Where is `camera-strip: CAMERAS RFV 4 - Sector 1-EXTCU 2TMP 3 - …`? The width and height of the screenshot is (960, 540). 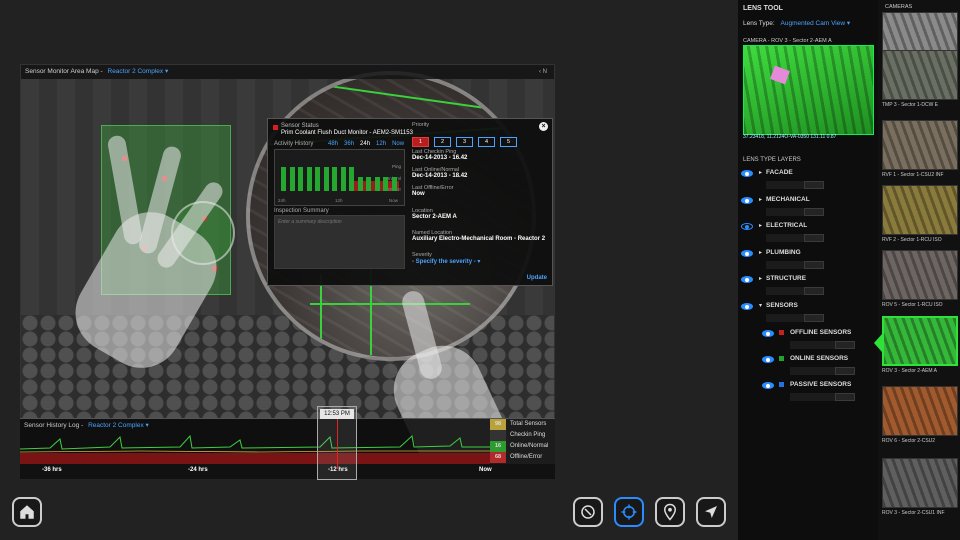
camera-strip: CAMERAS RFV 4 - Sector 1-EXTCU 2TMP 3 - … is located at coordinates (919, 270).